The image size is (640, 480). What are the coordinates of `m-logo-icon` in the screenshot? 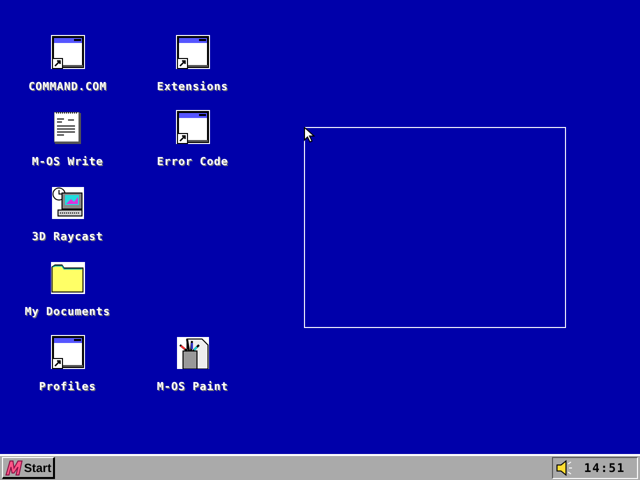 It's located at (14, 468).